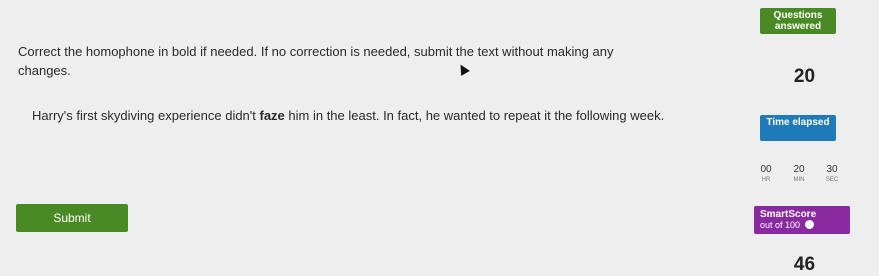  Describe the element at coordinates (810, 224) in the screenshot. I see `info-icon` at that location.